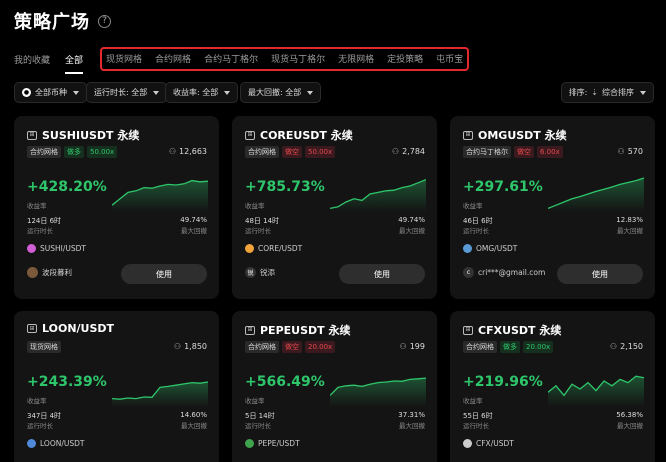 This screenshot has width=666, height=462. I want to click on creator: 锐 锐添, so click(260, 272).